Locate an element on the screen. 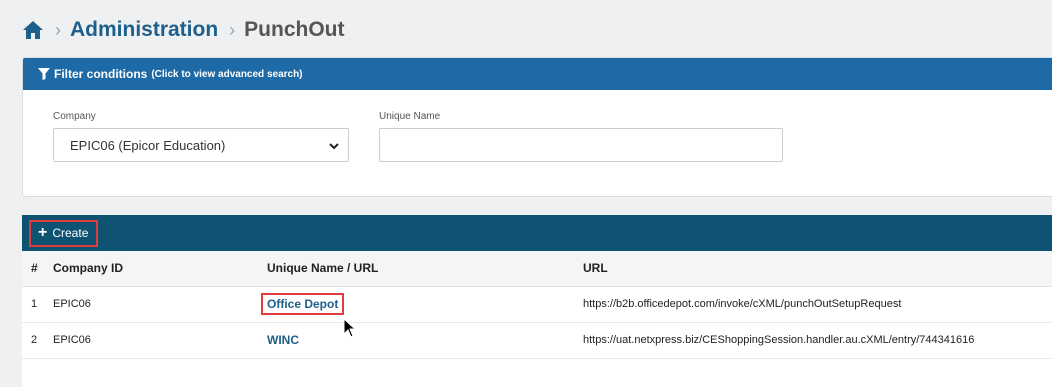  company-select: EPIC06 (Epicor Education) is located at coordinates (201, 145).